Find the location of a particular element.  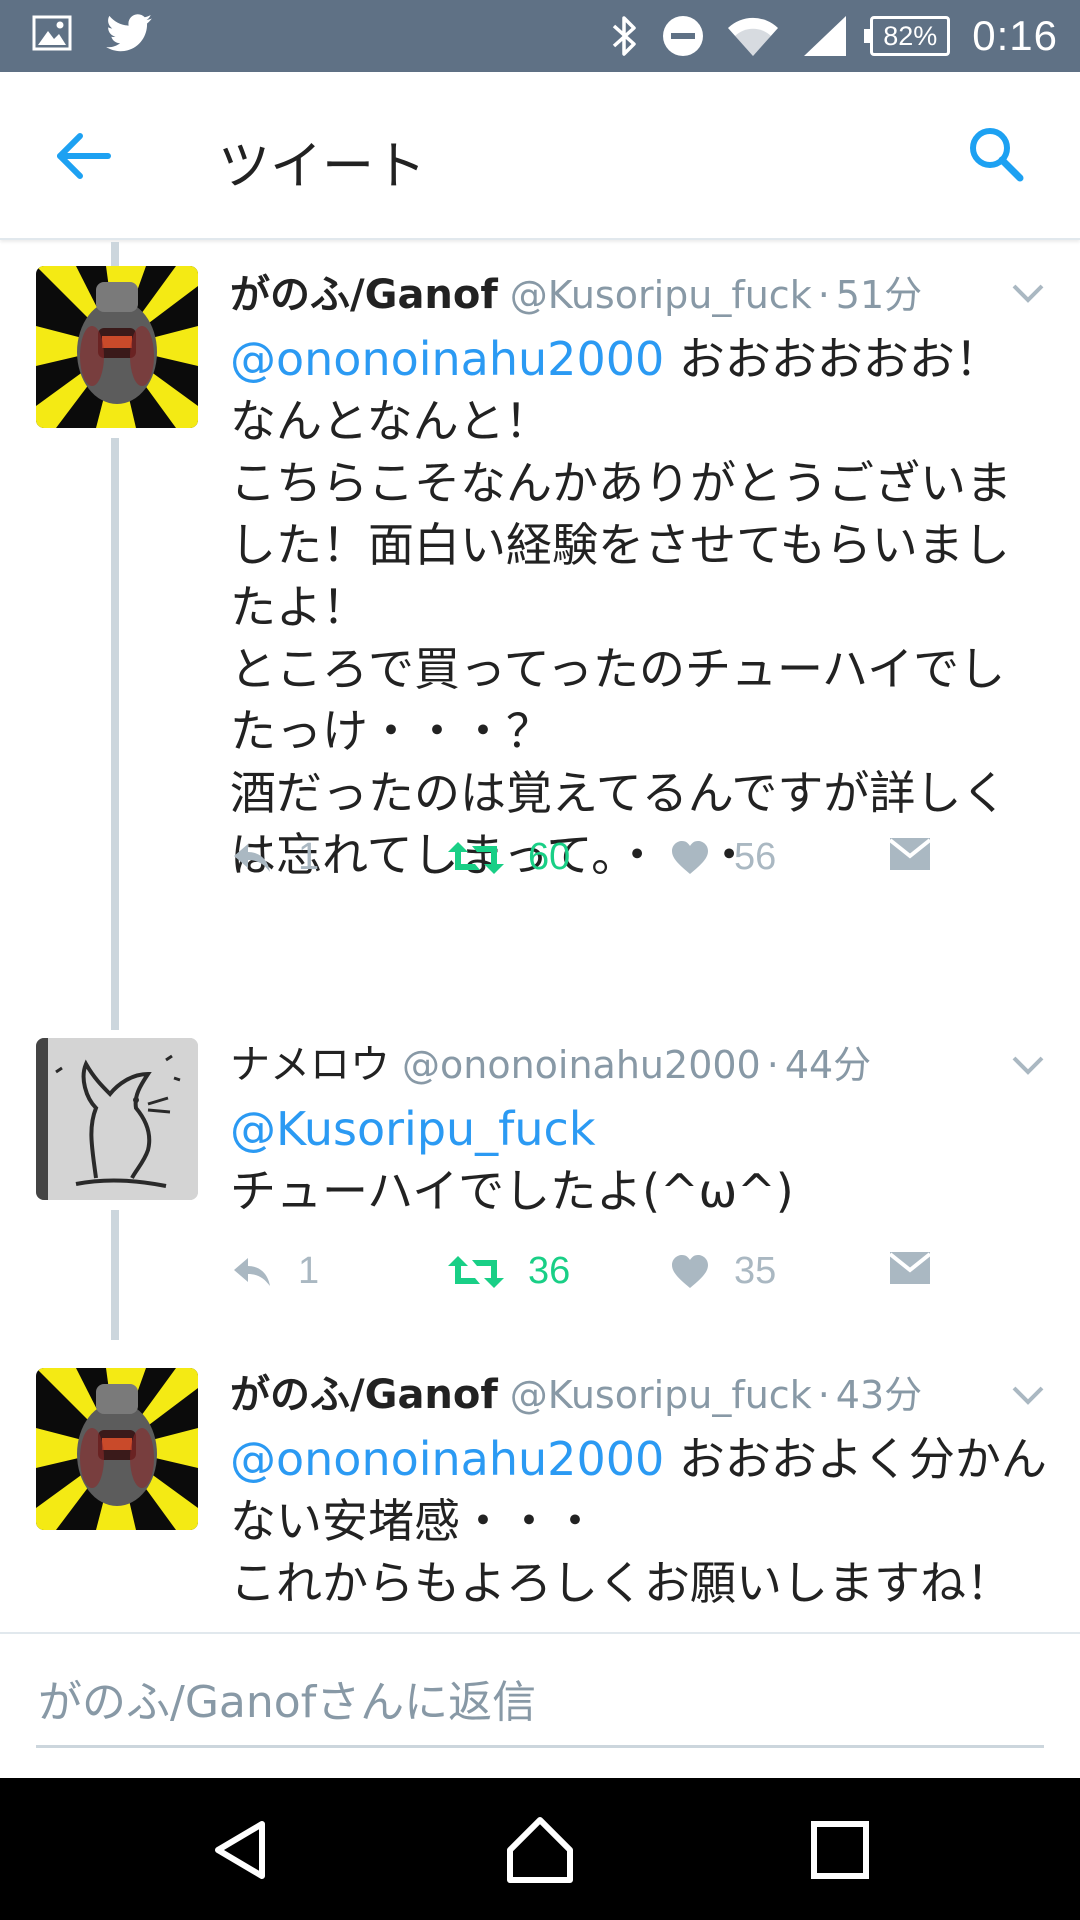

like-count: 35 is located at coordinates (755, 1271).